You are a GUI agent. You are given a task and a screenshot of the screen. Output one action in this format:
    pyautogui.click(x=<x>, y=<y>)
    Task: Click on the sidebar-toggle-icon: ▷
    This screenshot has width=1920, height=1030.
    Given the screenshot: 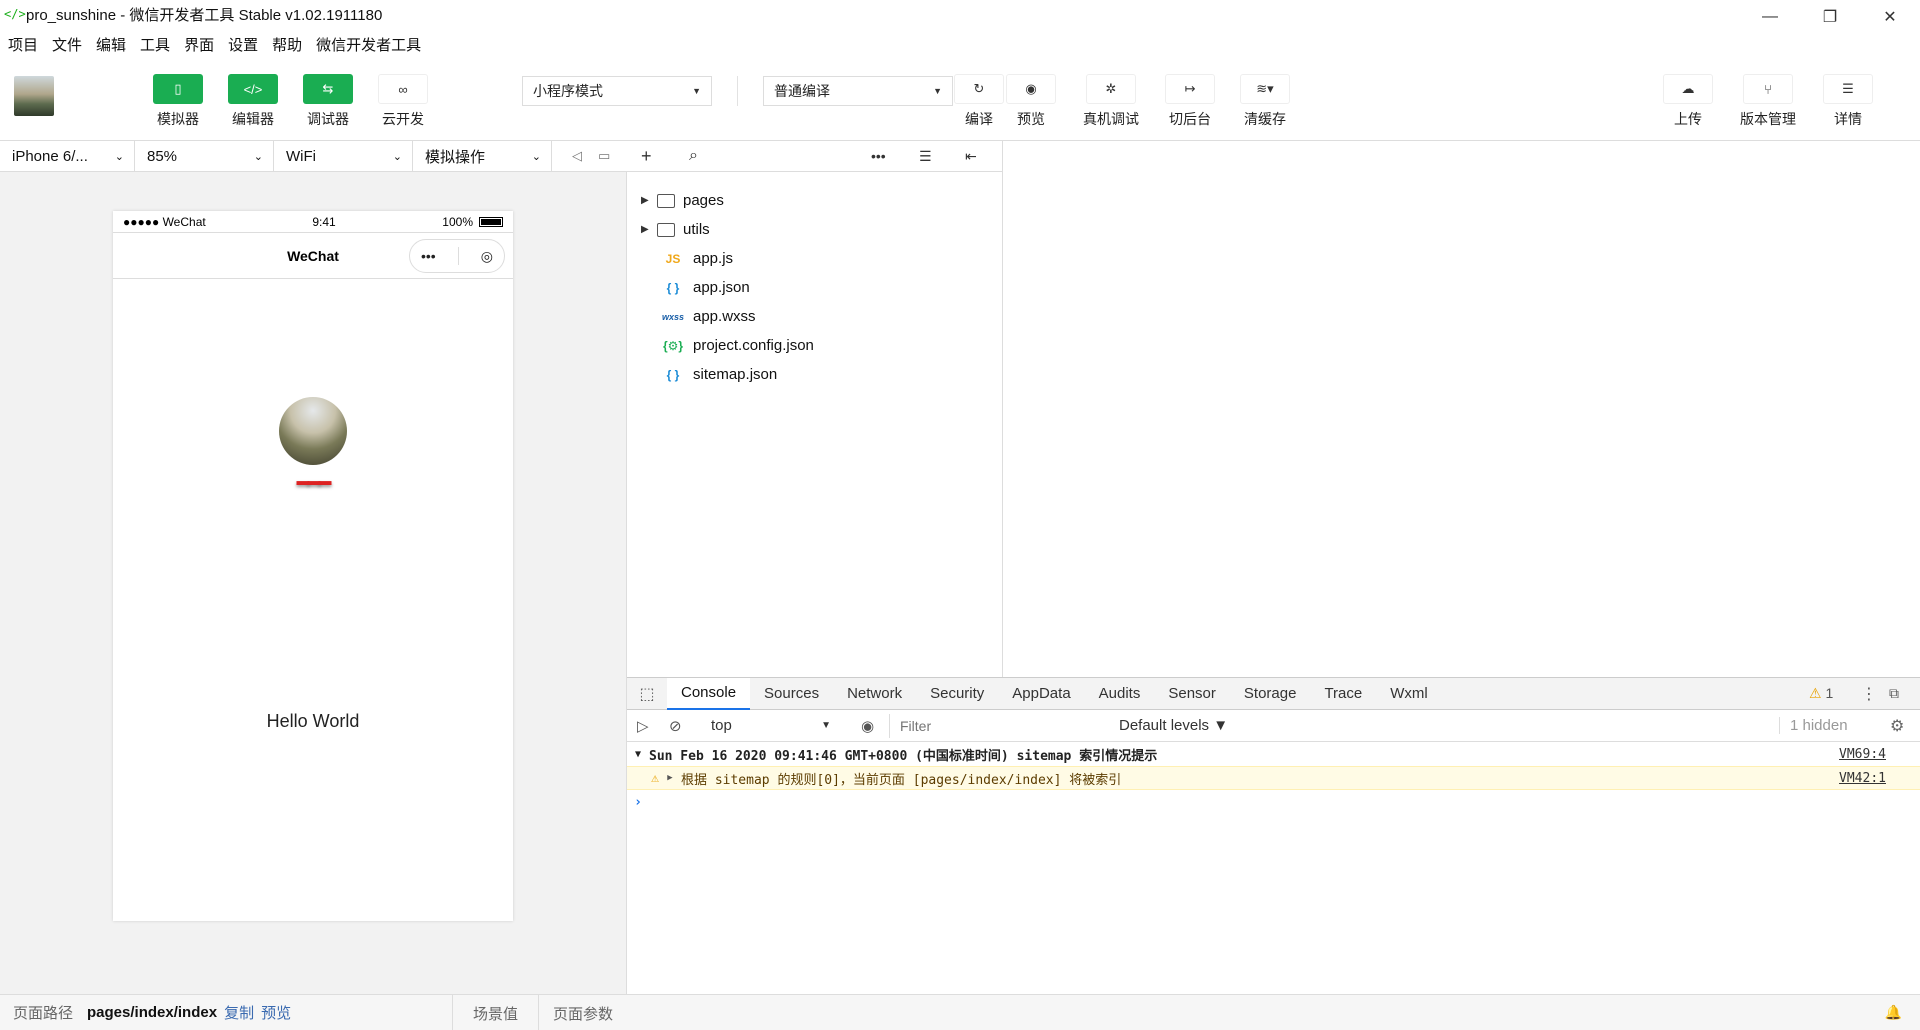 What is the action you would take?
    pyautogui.click(x=643, y=726)
    